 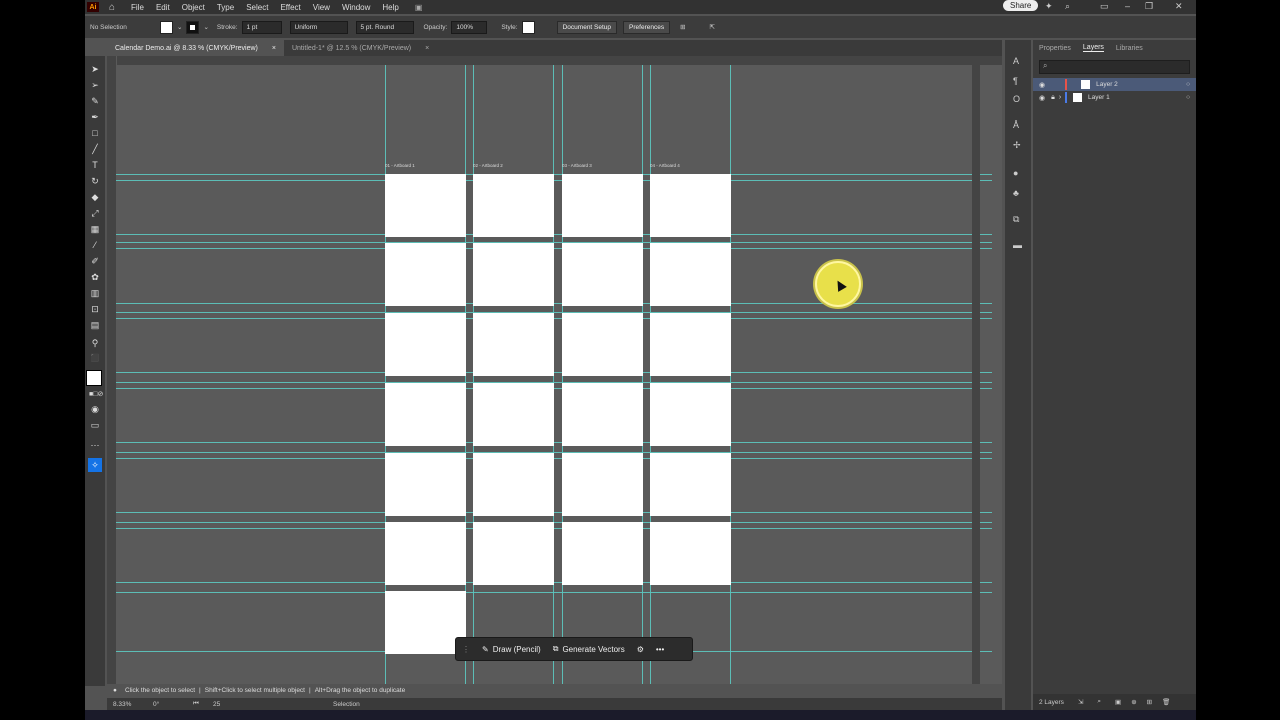 What do you see at coordinates (95, 133) in the screenshot?
I see `rectangle-tool-icon: □` at bounding box center [95, 133].